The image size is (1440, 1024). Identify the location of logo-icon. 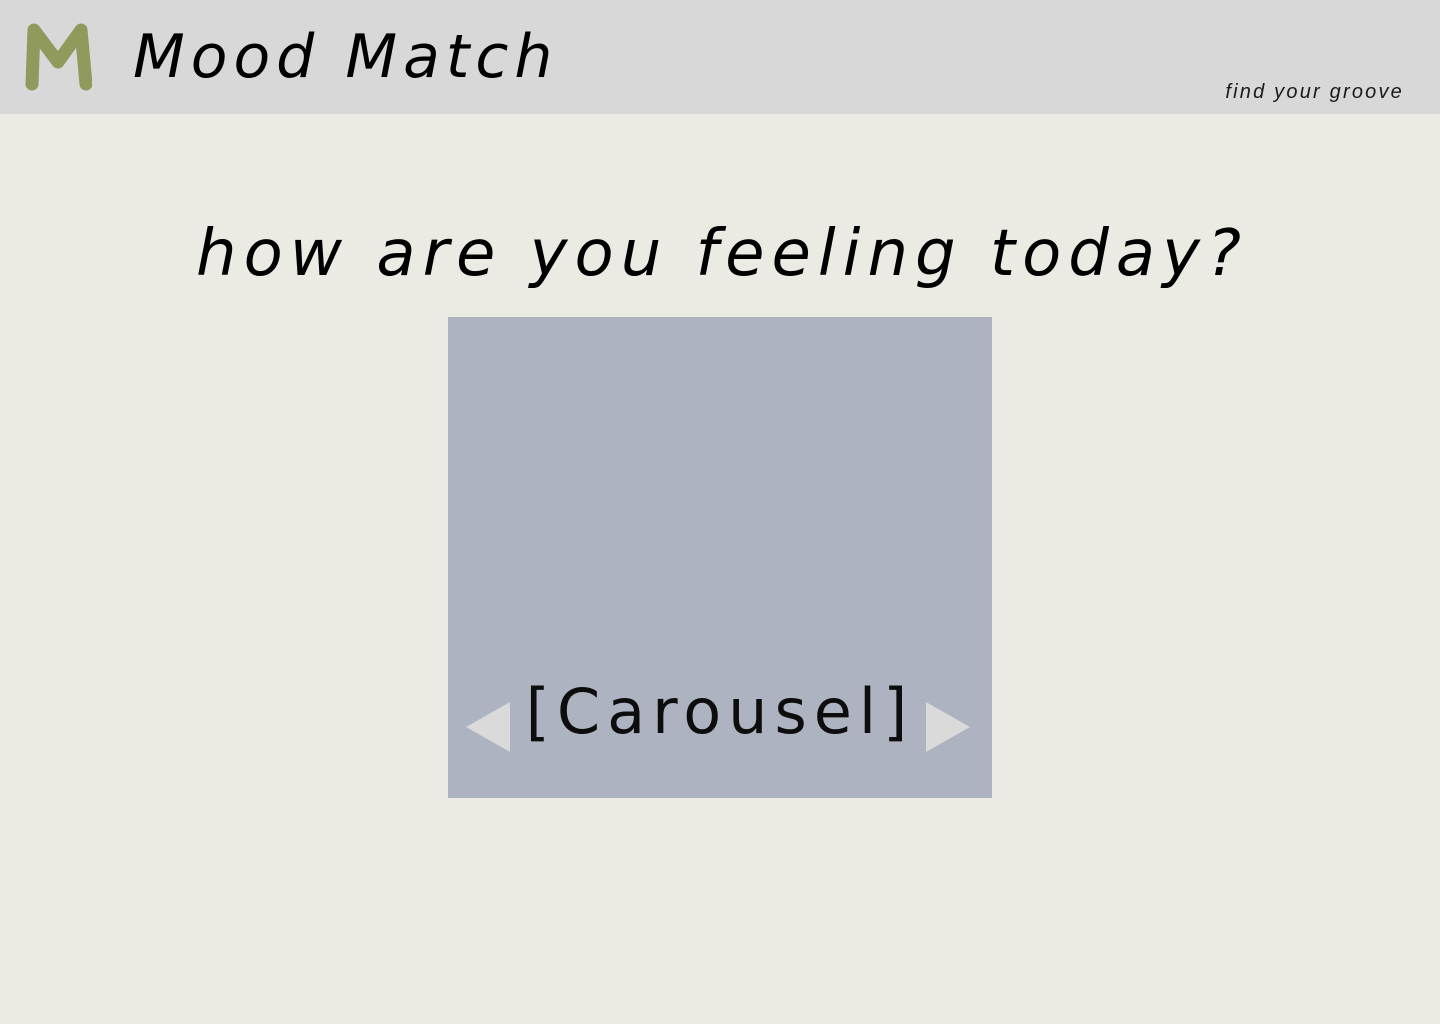
(58, 58).